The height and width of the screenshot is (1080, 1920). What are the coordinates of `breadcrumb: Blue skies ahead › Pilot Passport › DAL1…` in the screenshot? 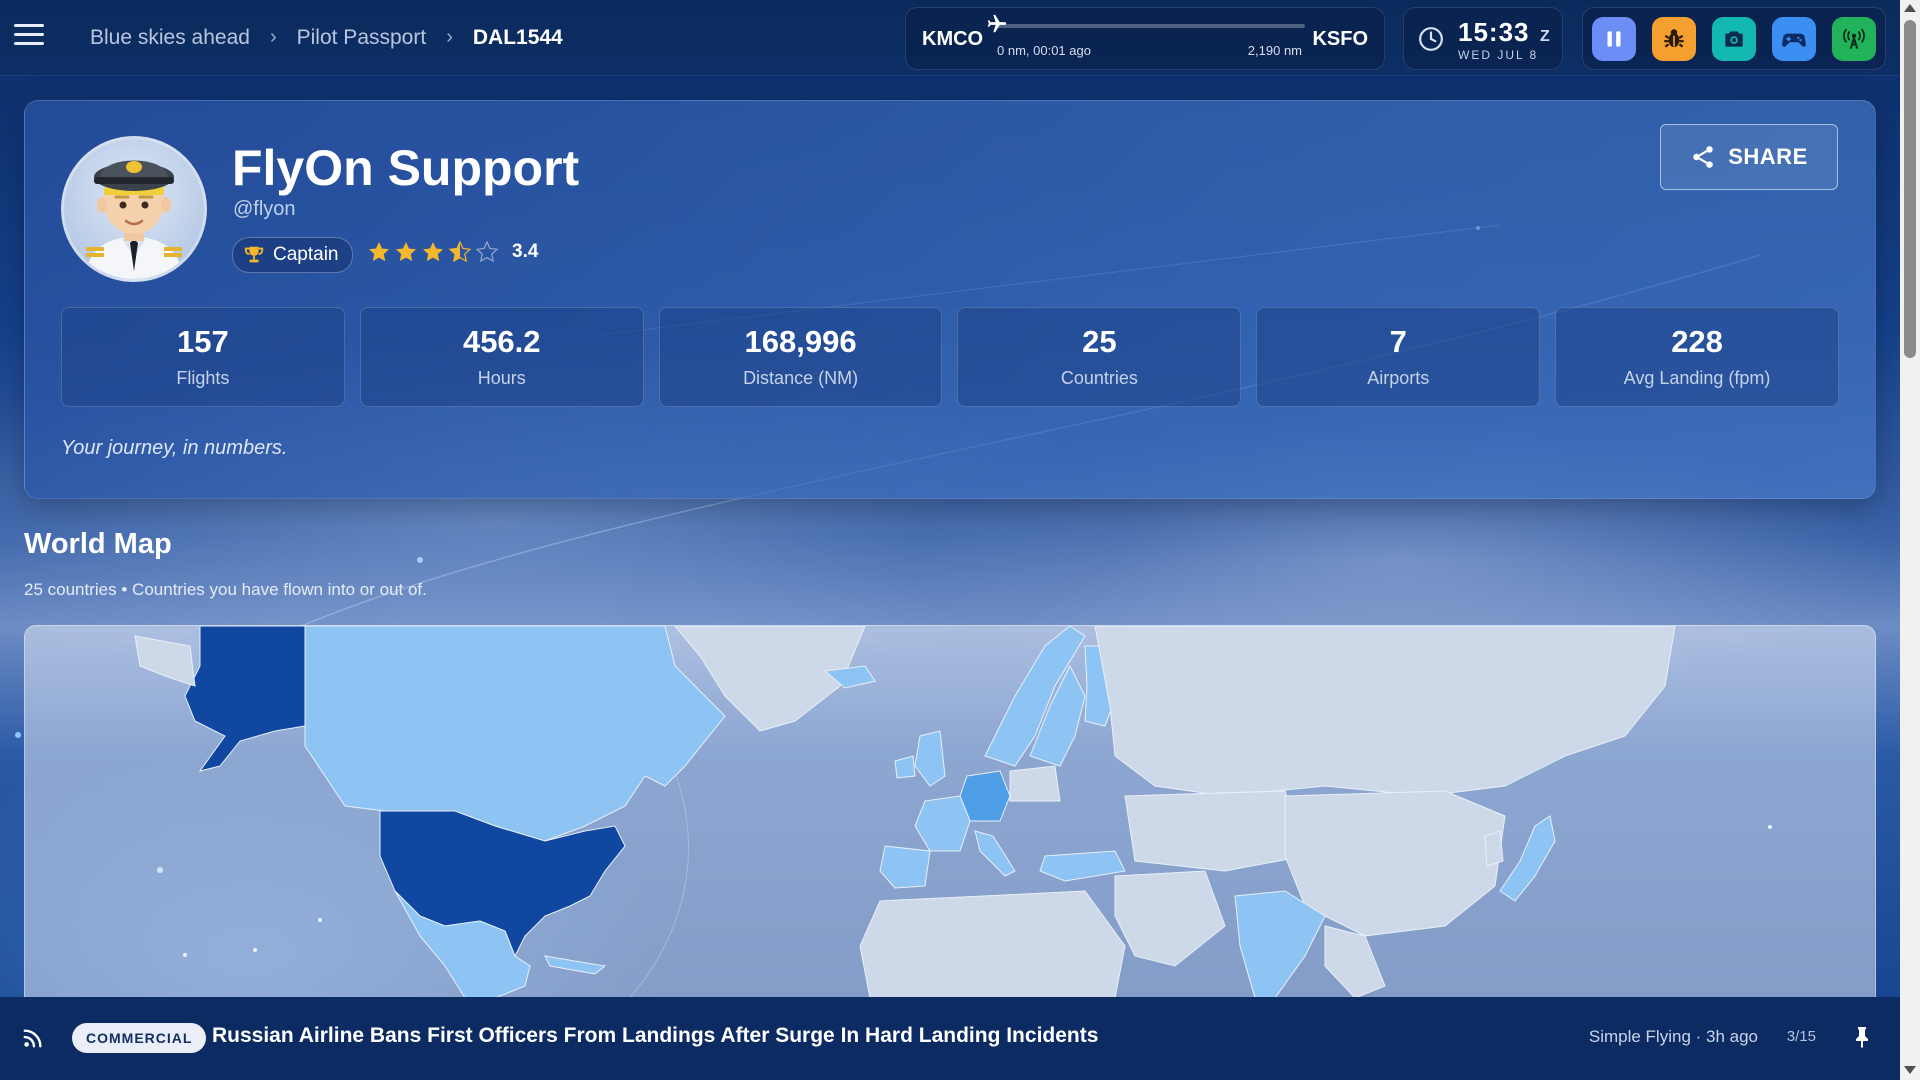 It's located at (326, 37).